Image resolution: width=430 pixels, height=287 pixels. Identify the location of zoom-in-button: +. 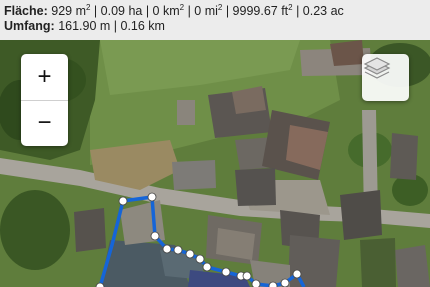
(44, 77).